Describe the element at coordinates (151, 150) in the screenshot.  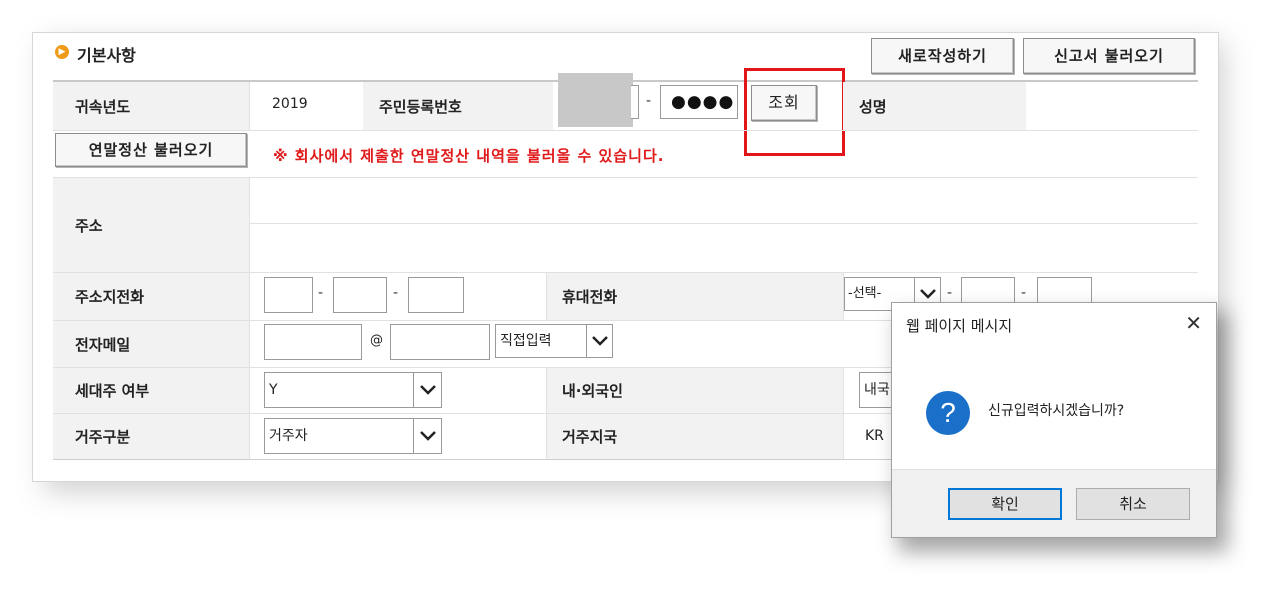
I see `load-yearend-button: 연말정산 불러오기` at that location.